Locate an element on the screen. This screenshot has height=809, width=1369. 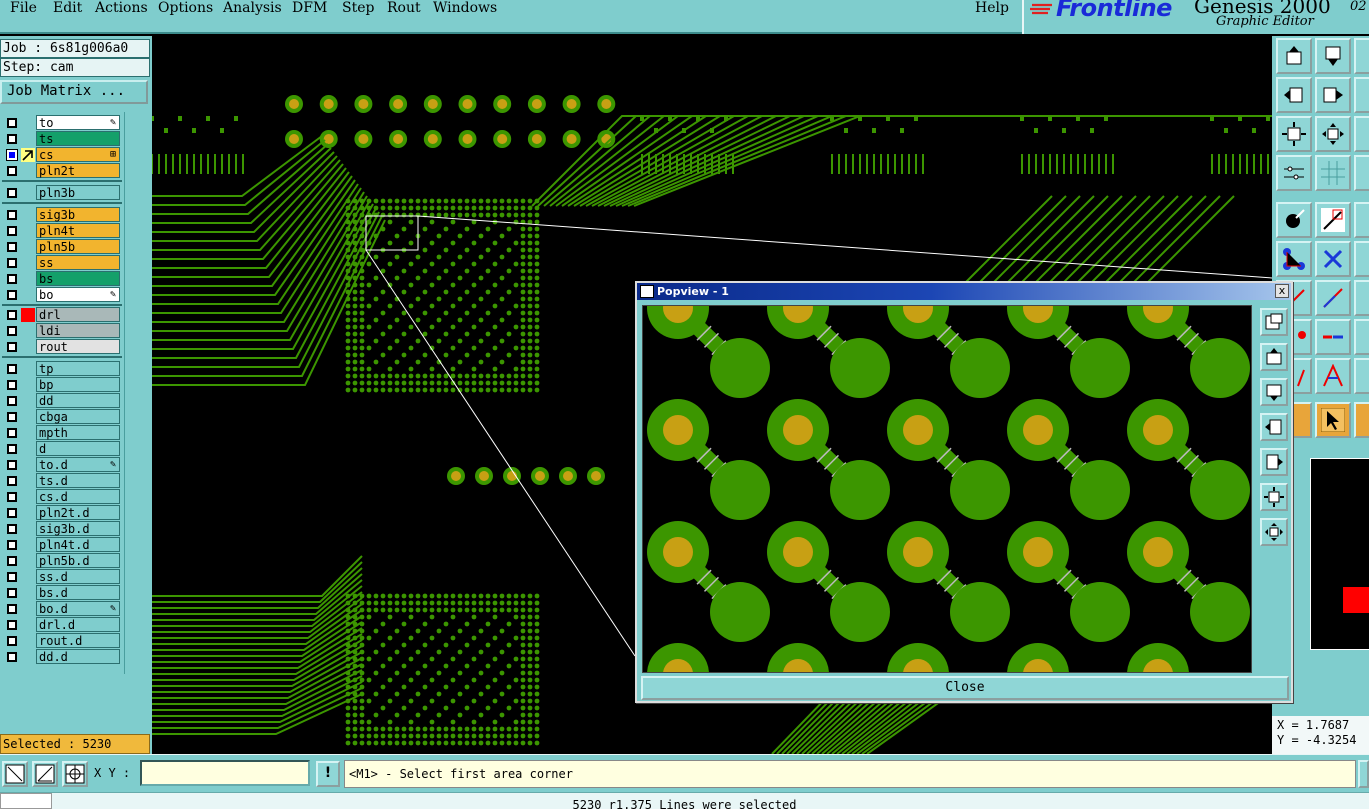
tool-extra-5-button is located at coordinates (1361, 376).